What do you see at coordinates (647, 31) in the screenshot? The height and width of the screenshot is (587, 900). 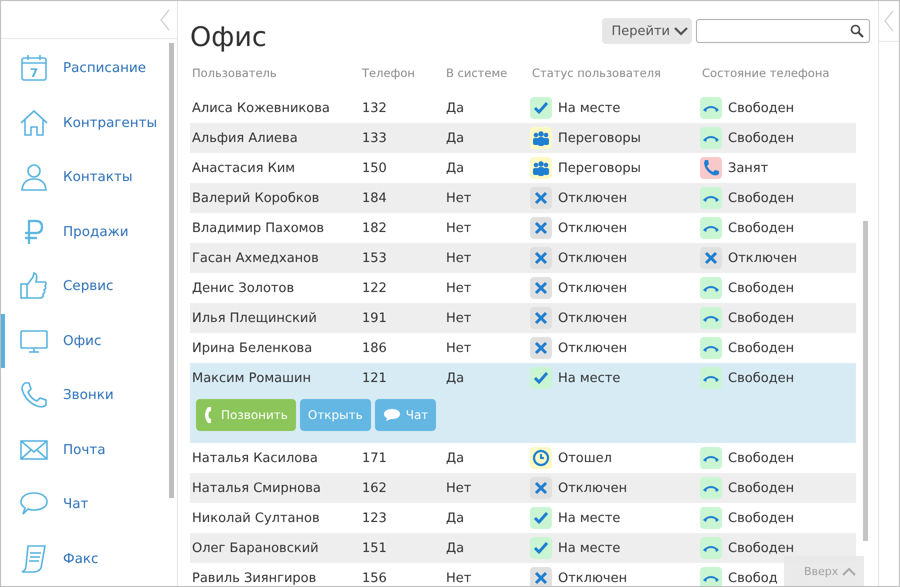 I see `go-dropdown: Перейти` at bounding box center [647, 31].